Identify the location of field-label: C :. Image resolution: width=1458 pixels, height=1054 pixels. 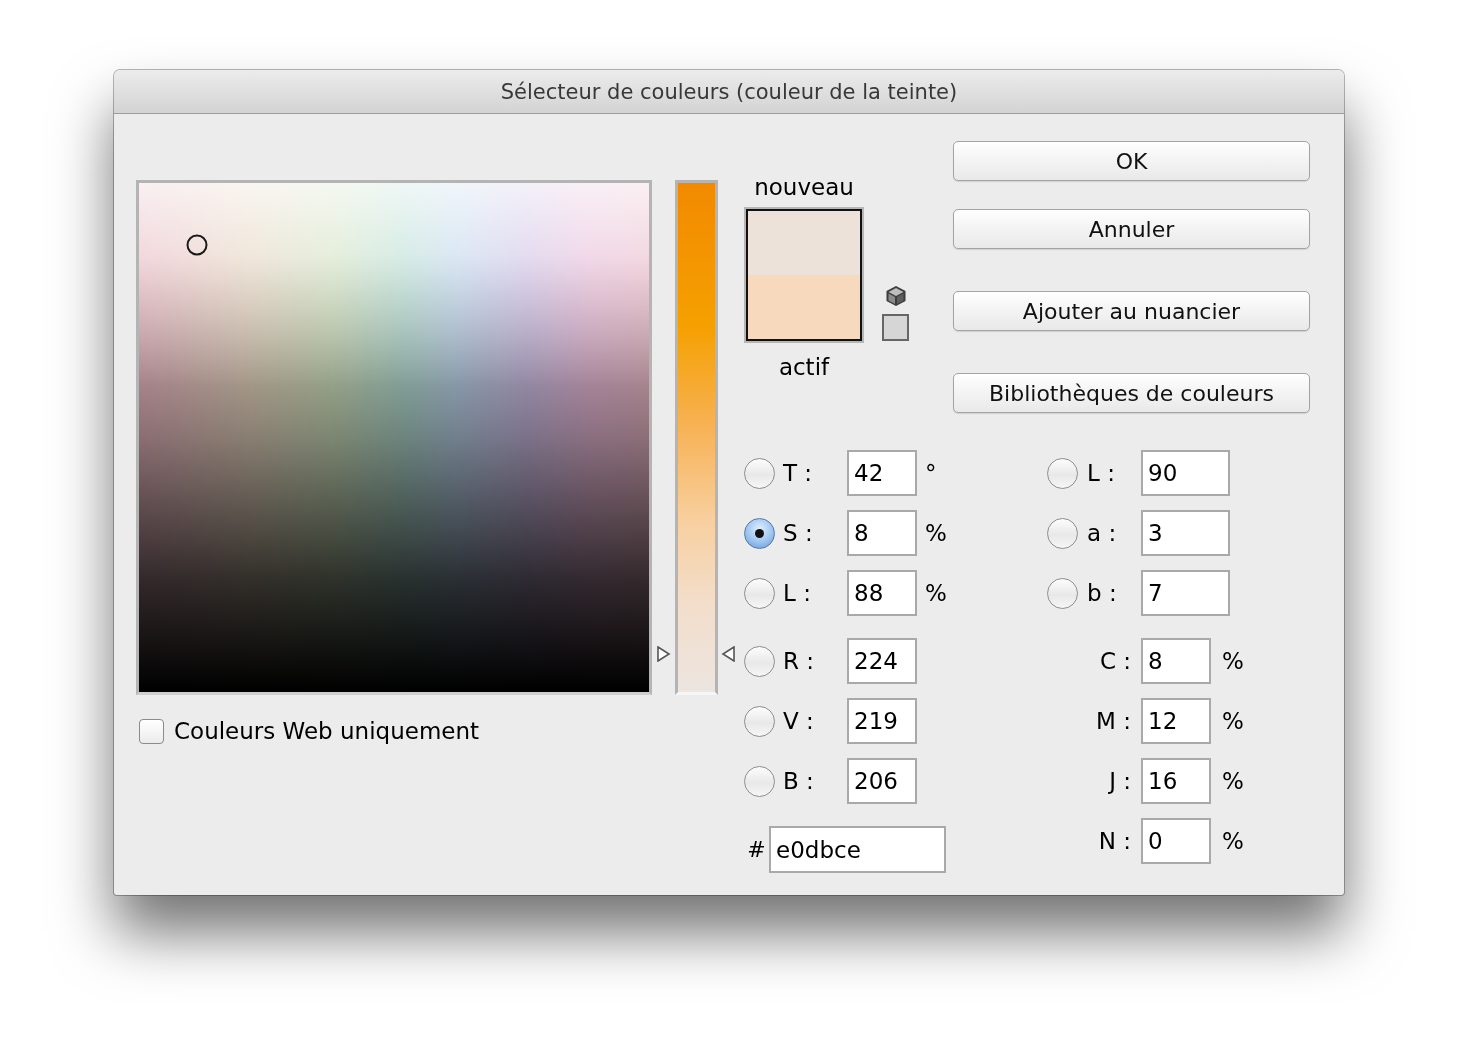
(1115, 661).